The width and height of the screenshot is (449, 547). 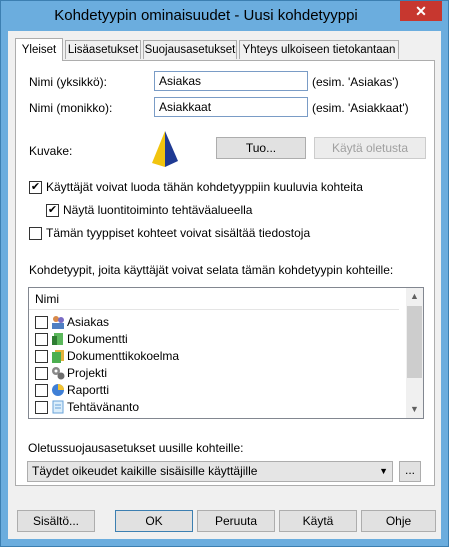 What do you see at coordinates (57, 339) in the screenshot?
I see `document-icon` at bounding box center [57, 339].